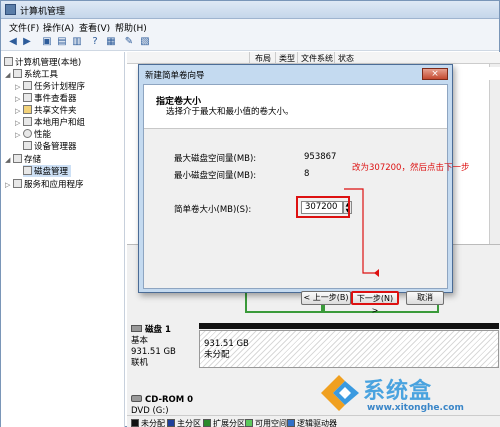  What do you see at coordinates (42, 62) in the screenshot?
I see `tree-node-root: 计算机管理(本地)` at bounding box center [42, 62].